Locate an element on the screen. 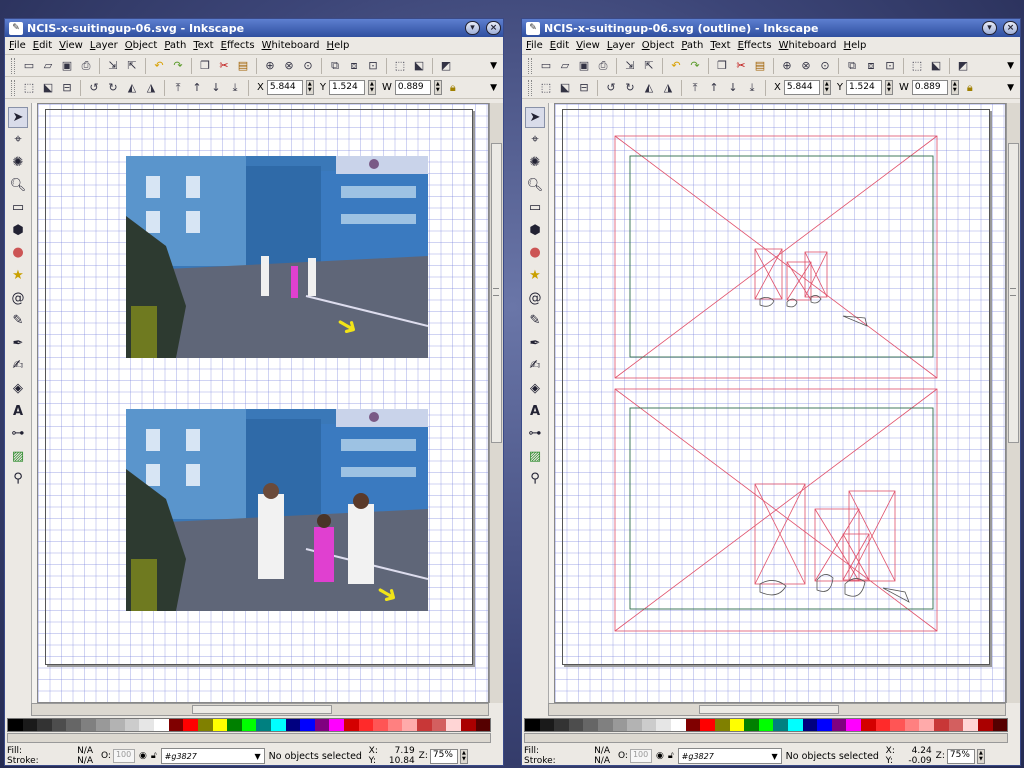 Image resolution: width=1024 pixels, height=768 pixels. rectangle-tool-icon: ▭ is located at coordinates (535, 207).